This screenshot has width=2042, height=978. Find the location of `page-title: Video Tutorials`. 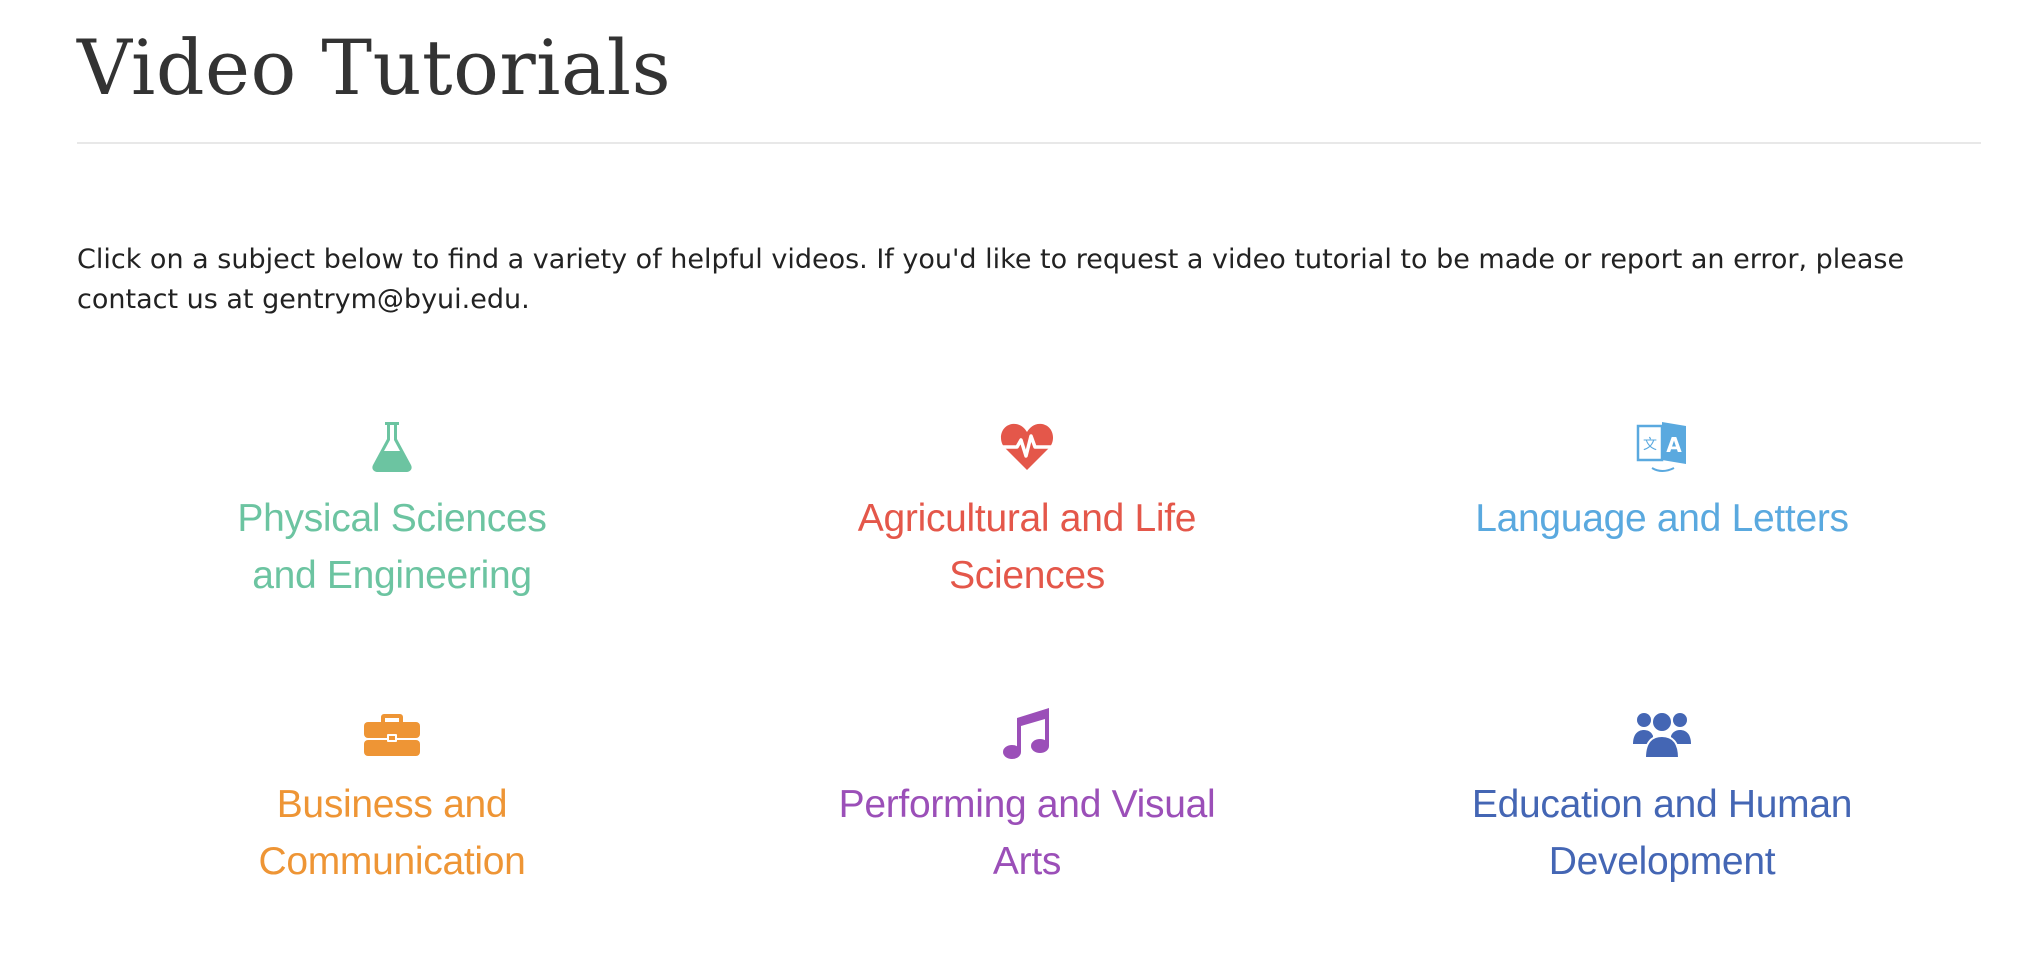

page-title: Video Tutorials is located at coordinates (374, 67).